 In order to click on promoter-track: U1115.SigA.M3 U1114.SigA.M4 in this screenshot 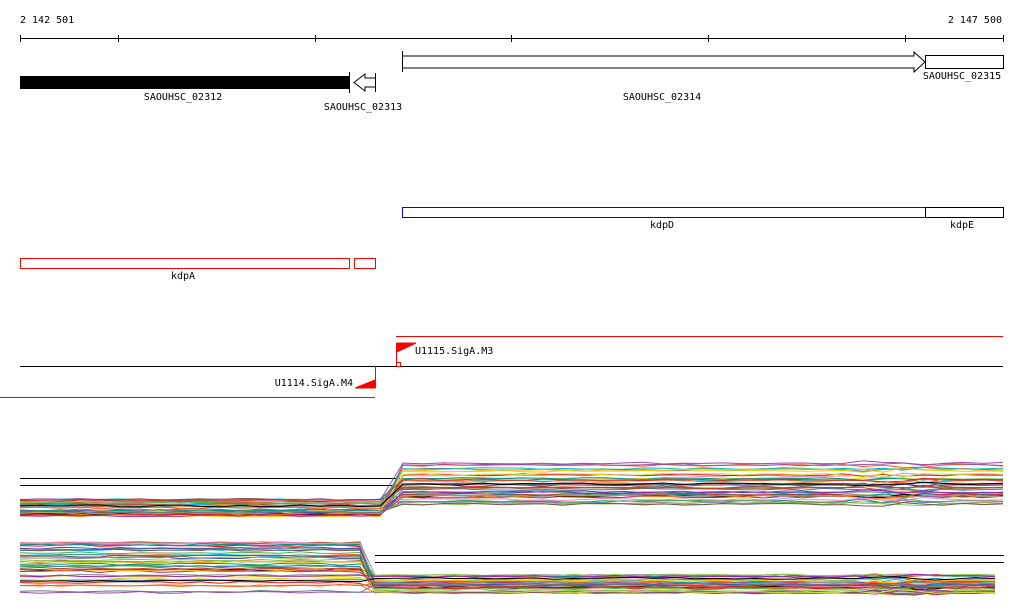, I will do `click(501, 367)`.